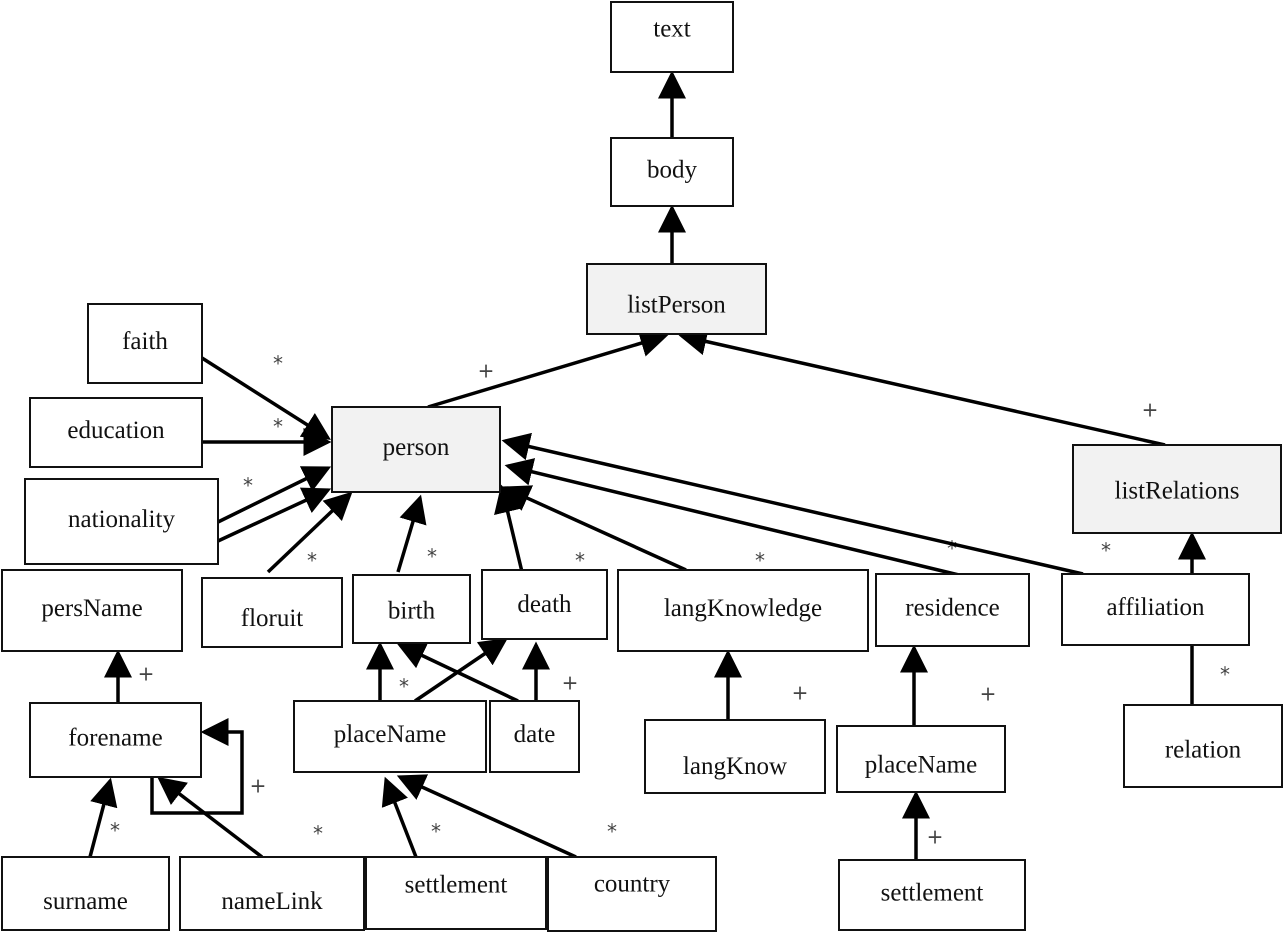 This screenshot has width=1283, height=932. What do you see at coordinates (412, 611) in the screenshot?
I see `node-label: birth` at bounding box center [412, 611].